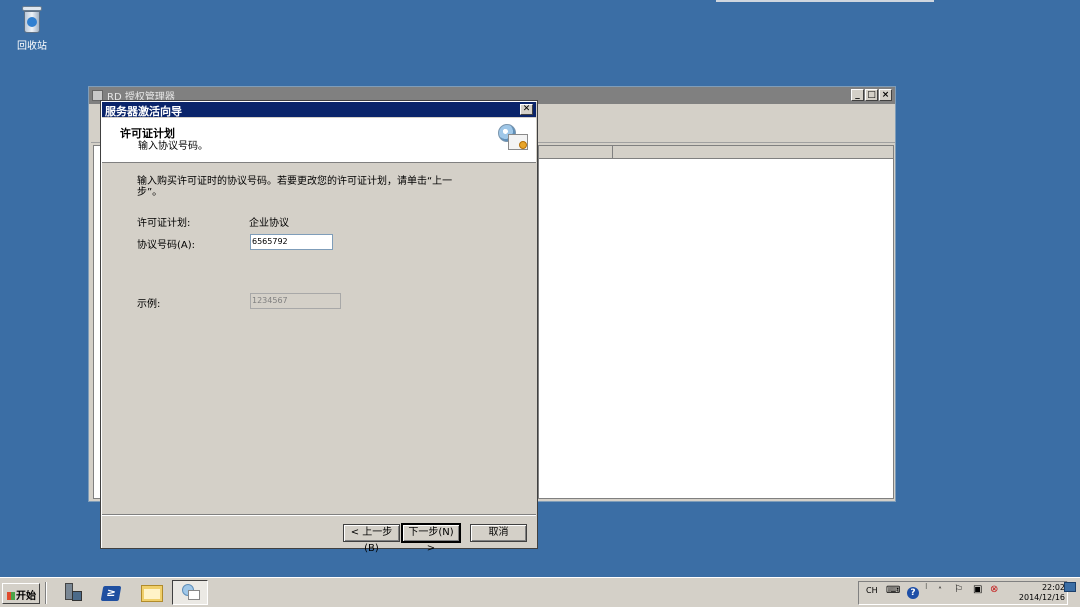  What do you see at coordinates (958, 589) in the screenshot?
I see `action-center-flag-icon: ⚐` at bounding box center [958, 589].